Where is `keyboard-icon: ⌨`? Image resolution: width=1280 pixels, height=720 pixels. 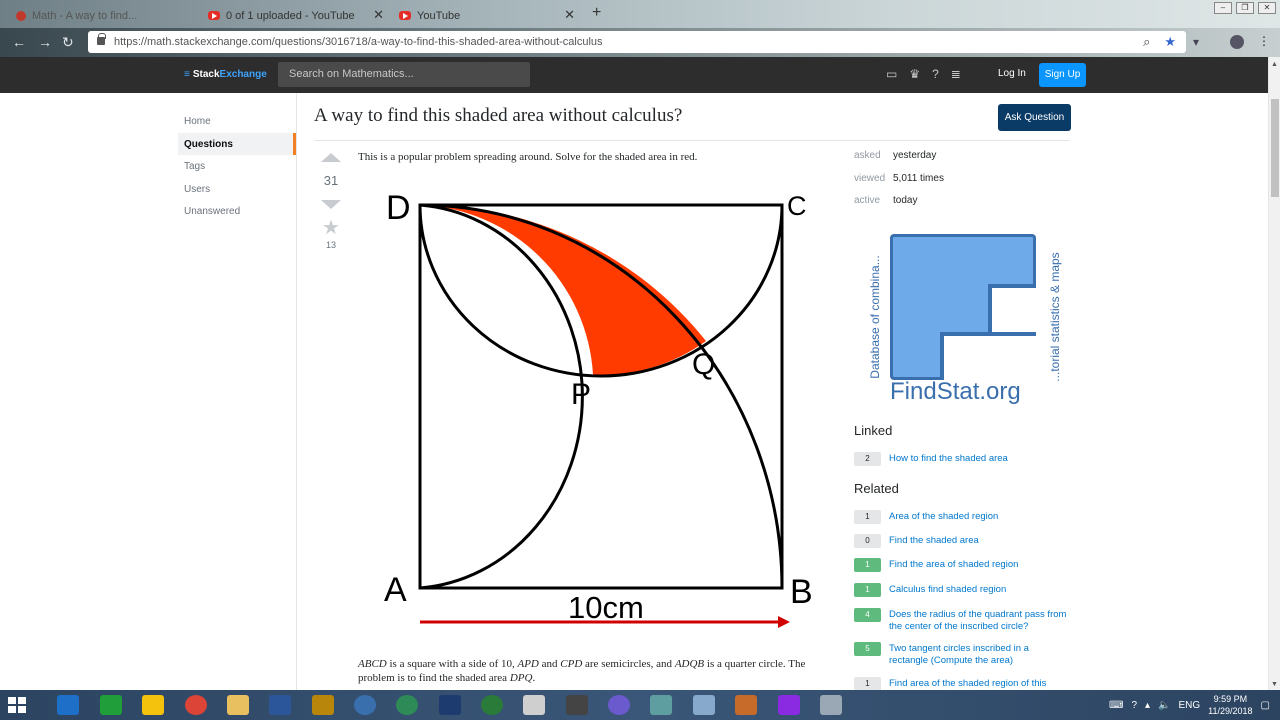
keyboard-icon: ⌨ is located at coordinates (1116, 705).